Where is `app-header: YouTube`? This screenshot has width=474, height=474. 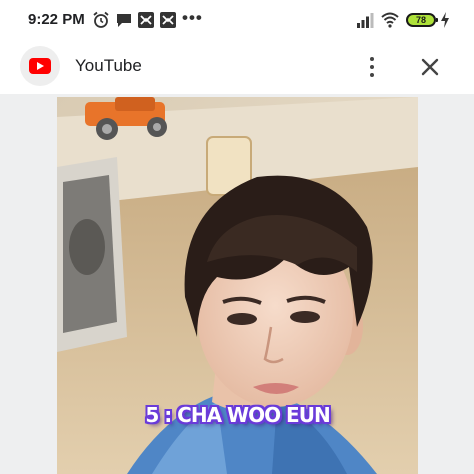
app-header: YouTube is located at coordinates (237, 67).